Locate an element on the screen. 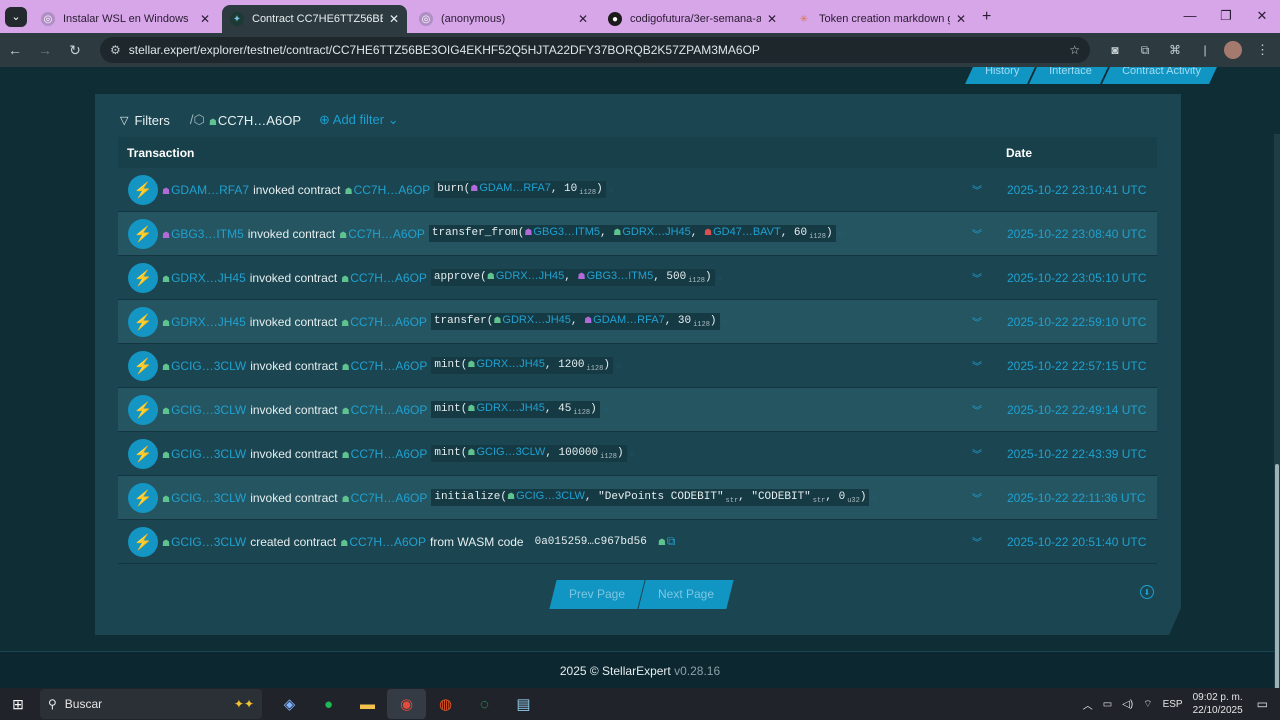 The height and width of the screenshot is (720, 1280). tab-interface: Interface is located at coordinates (1069, 75).